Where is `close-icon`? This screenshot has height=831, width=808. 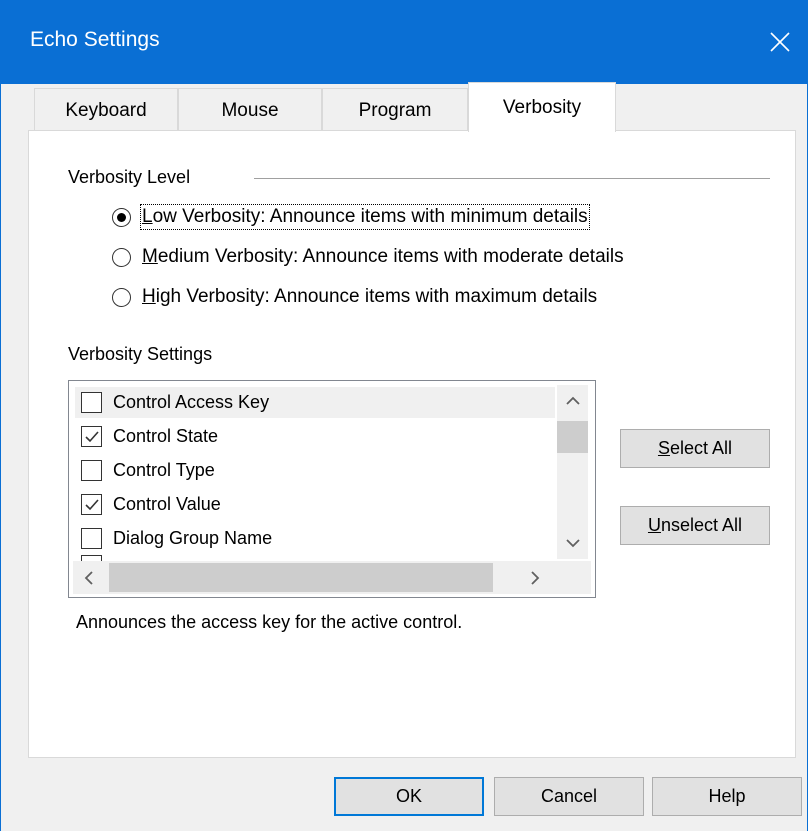
close-icon is located at coordinates (780, 42).